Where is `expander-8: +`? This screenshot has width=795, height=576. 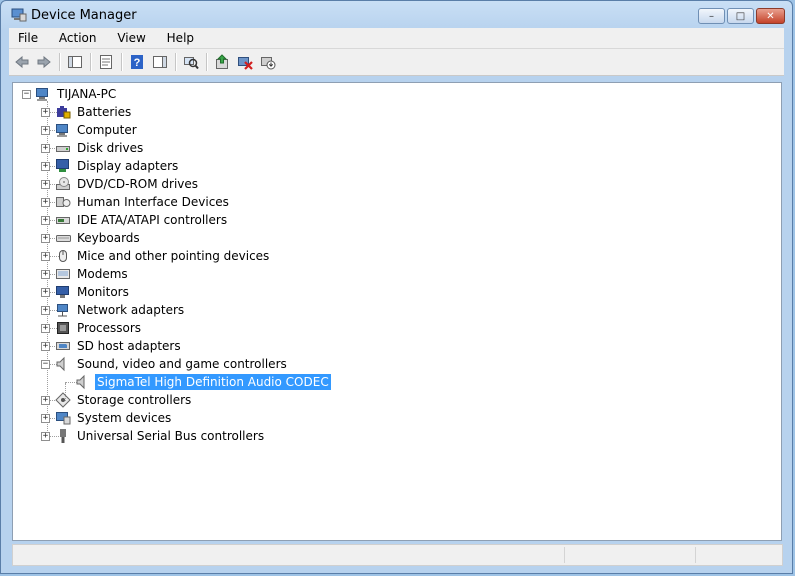
expander-8: + is located at coordinates (45, 256).